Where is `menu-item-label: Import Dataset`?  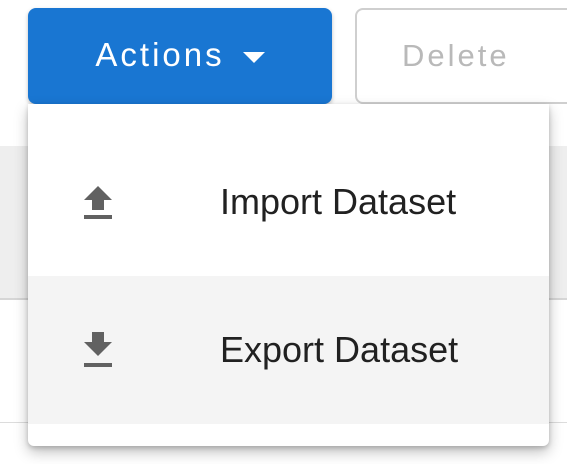 menu-item-label: Import Dataset is located at coordinates (338, 201).